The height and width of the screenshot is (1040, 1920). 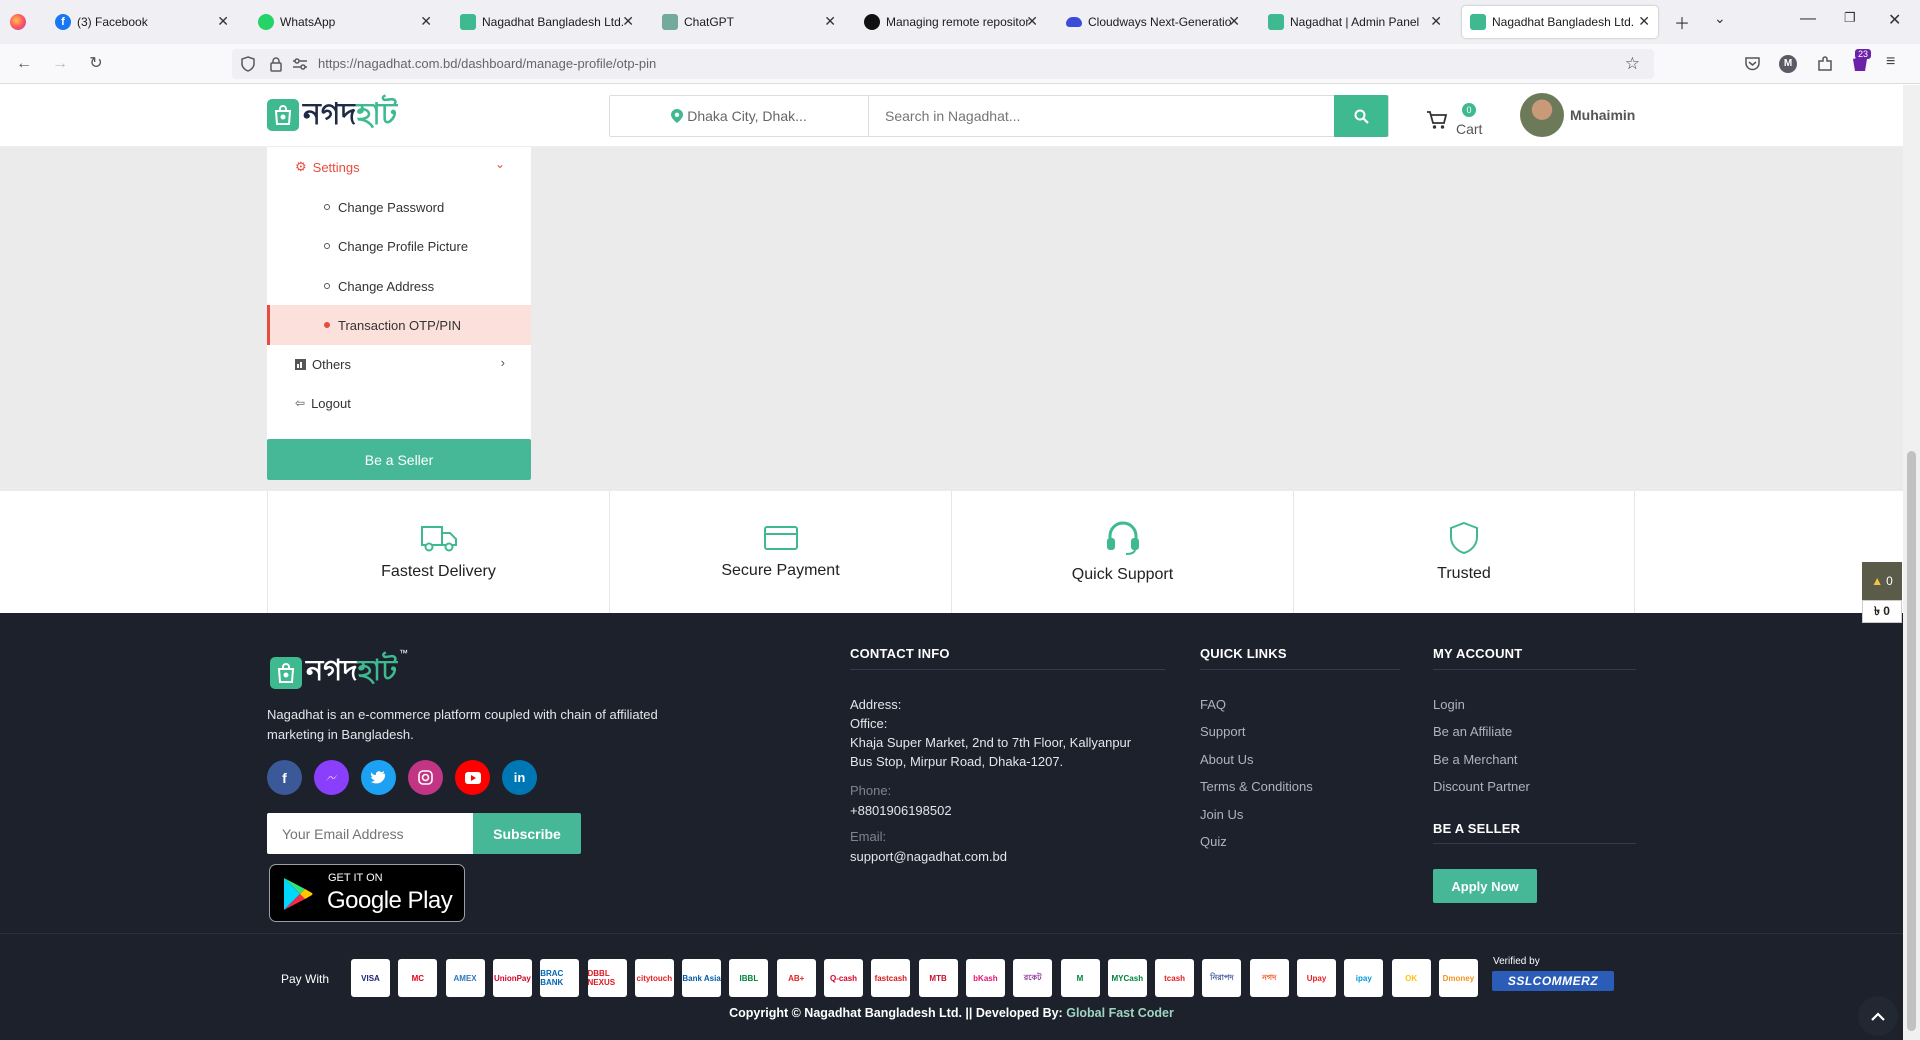 What do you see at coordinates (399, 246) in the screenshot?
I see `menu-change-profile-picture: Change Profile Picture` at bounding box center [399, 246].